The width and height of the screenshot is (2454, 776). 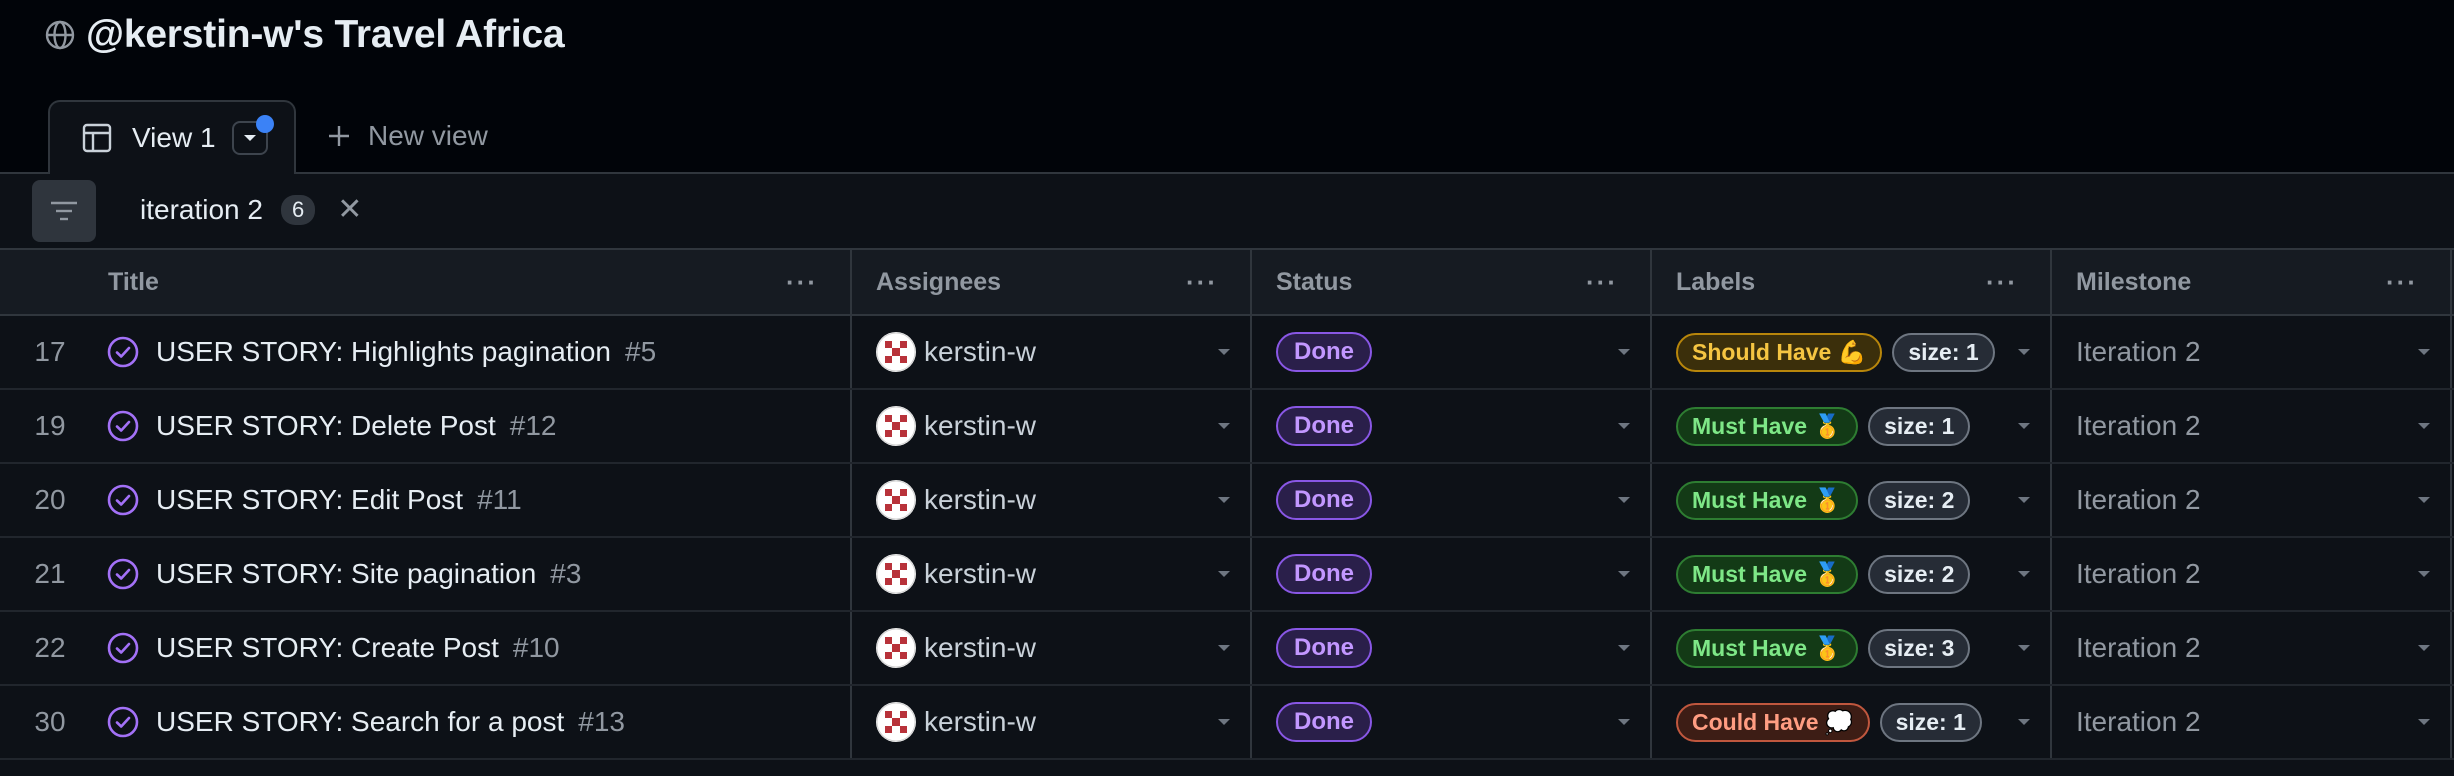 I want to click on issue-title: USER STORY: Search for a post, so click(x=360, y=722).